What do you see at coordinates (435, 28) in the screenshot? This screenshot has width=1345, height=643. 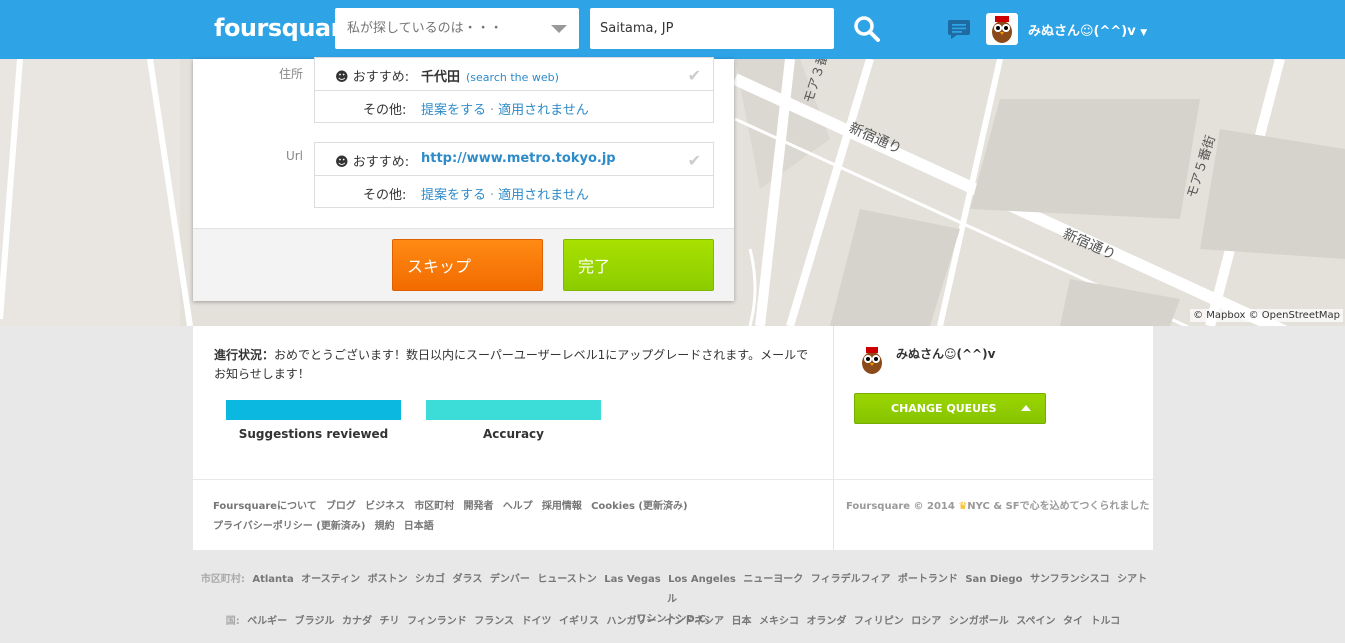 I see `search-input` at bounding box center [435, 28].